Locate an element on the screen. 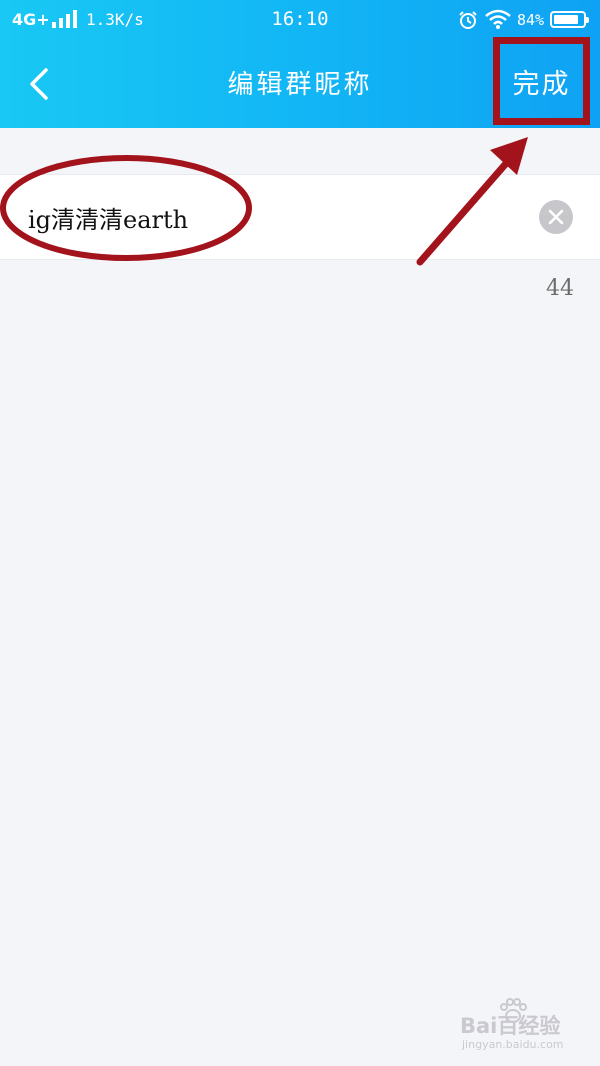  pointer-arrow-head is located at coordinates (509, 156).